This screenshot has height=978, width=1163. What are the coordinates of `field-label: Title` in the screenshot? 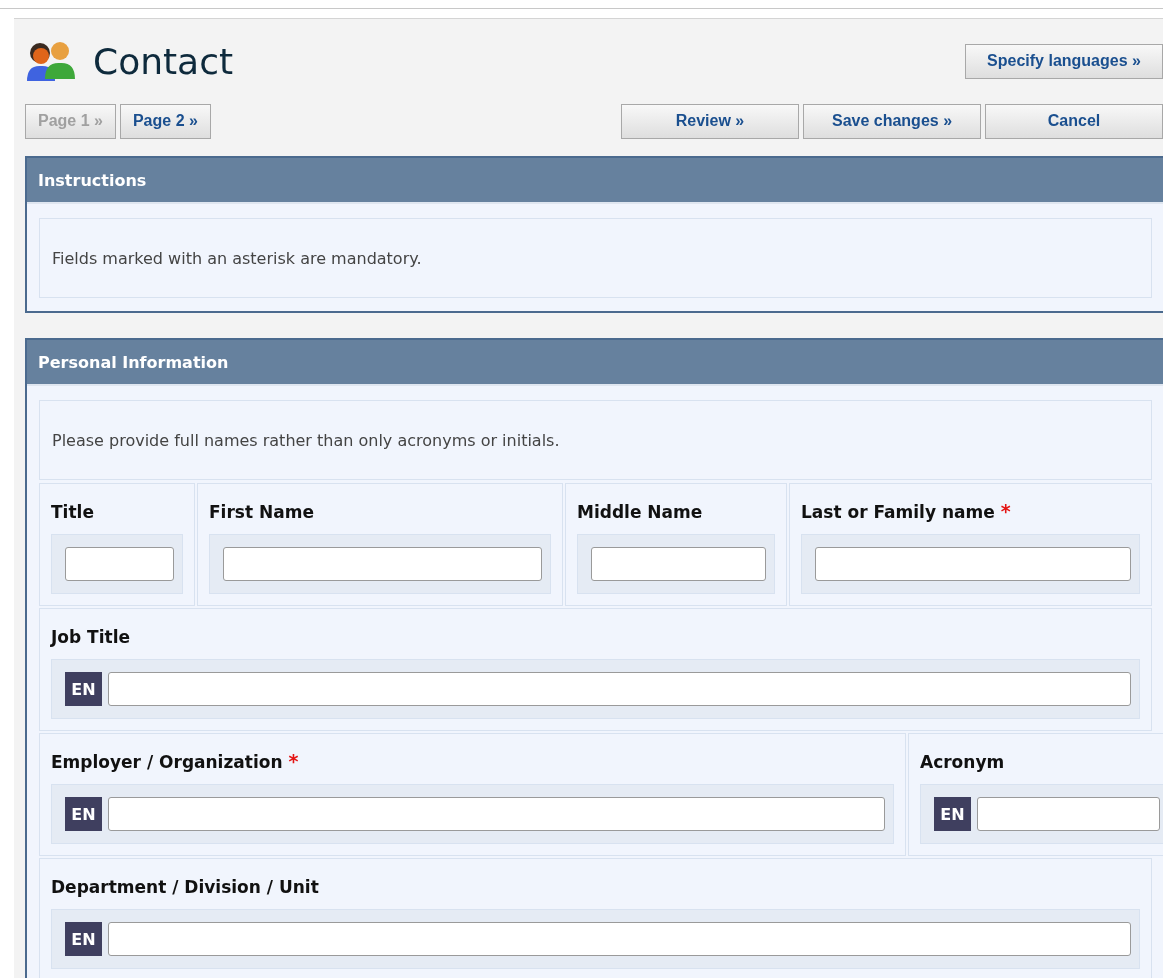 It's located at (72, 512).